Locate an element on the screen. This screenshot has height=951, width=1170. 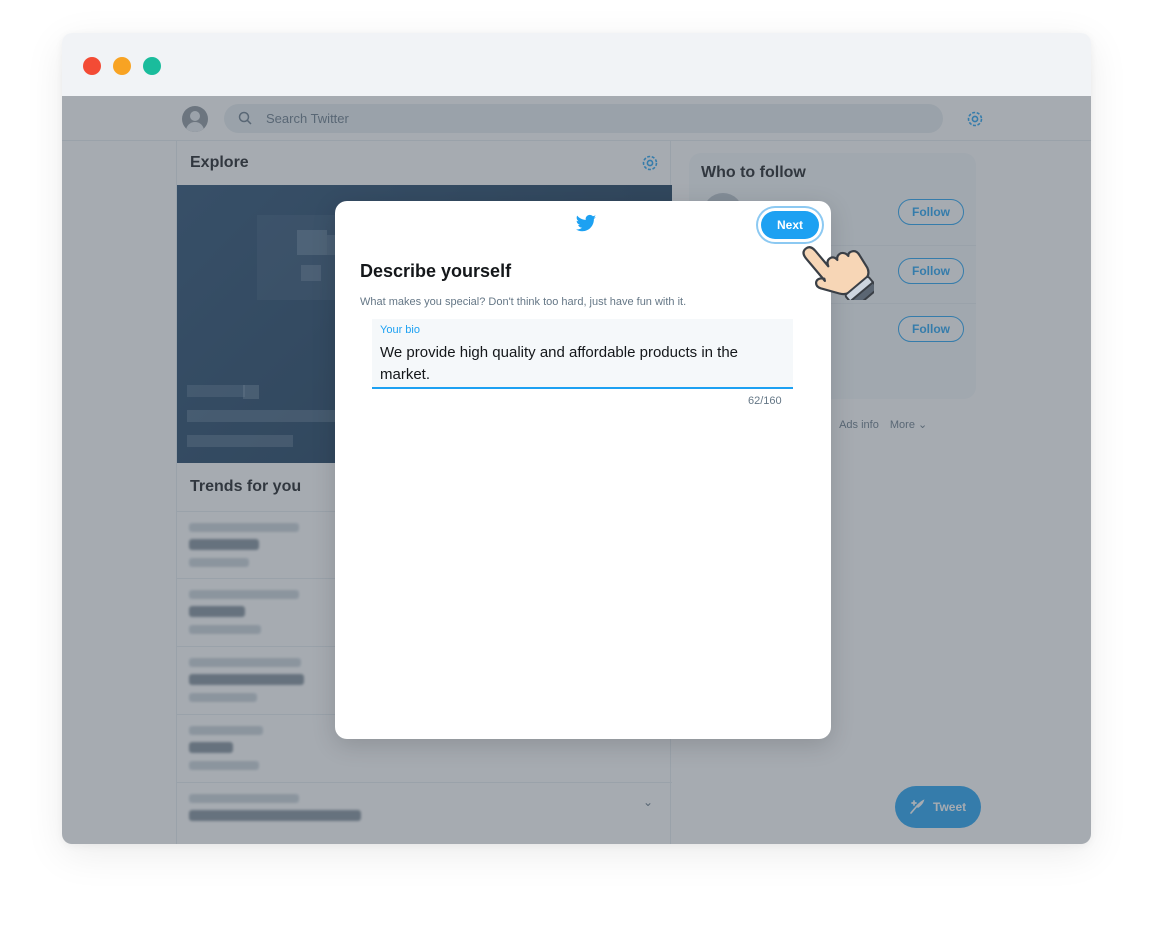
bio-field-label: Your bio is located at coordinates (400, 330).